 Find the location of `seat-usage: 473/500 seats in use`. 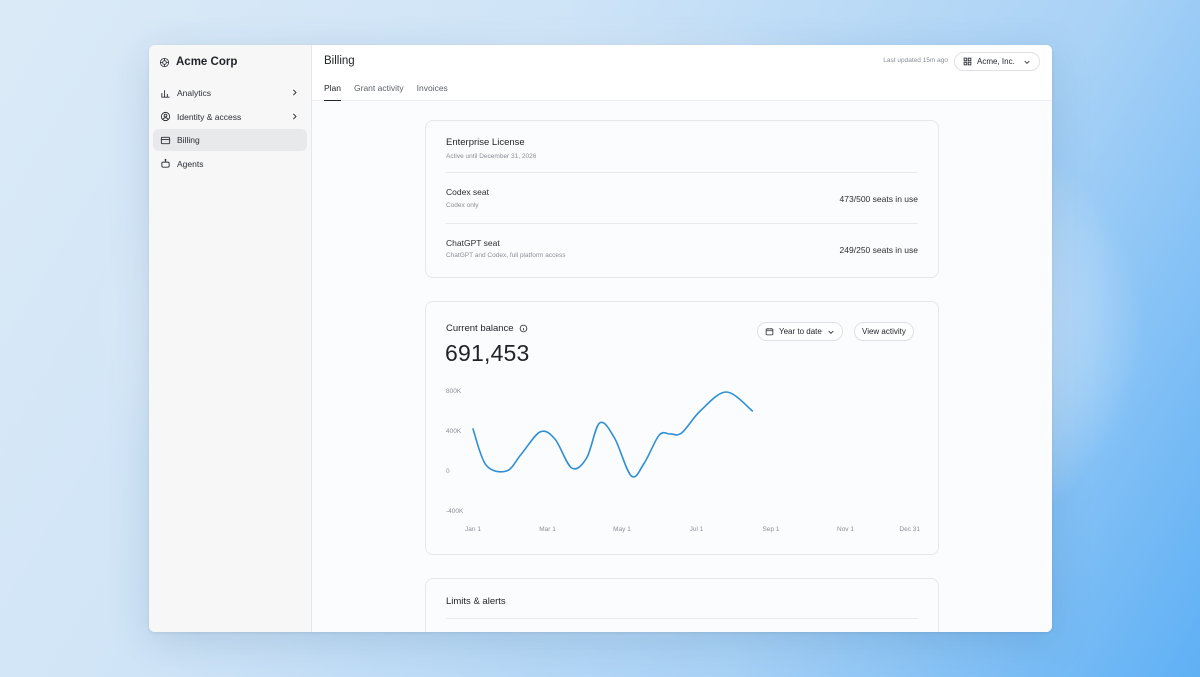

seat-usage: 473/500 seats in use is located at coordinates (878, 199).